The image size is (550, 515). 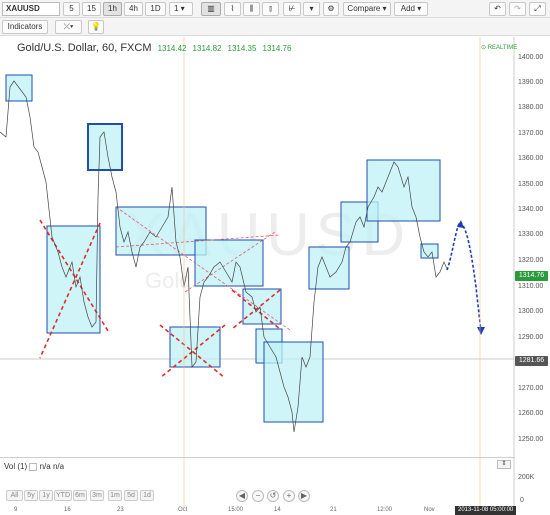 I want to click on compare-button: Compare ▾, so click(x=367, y=9).